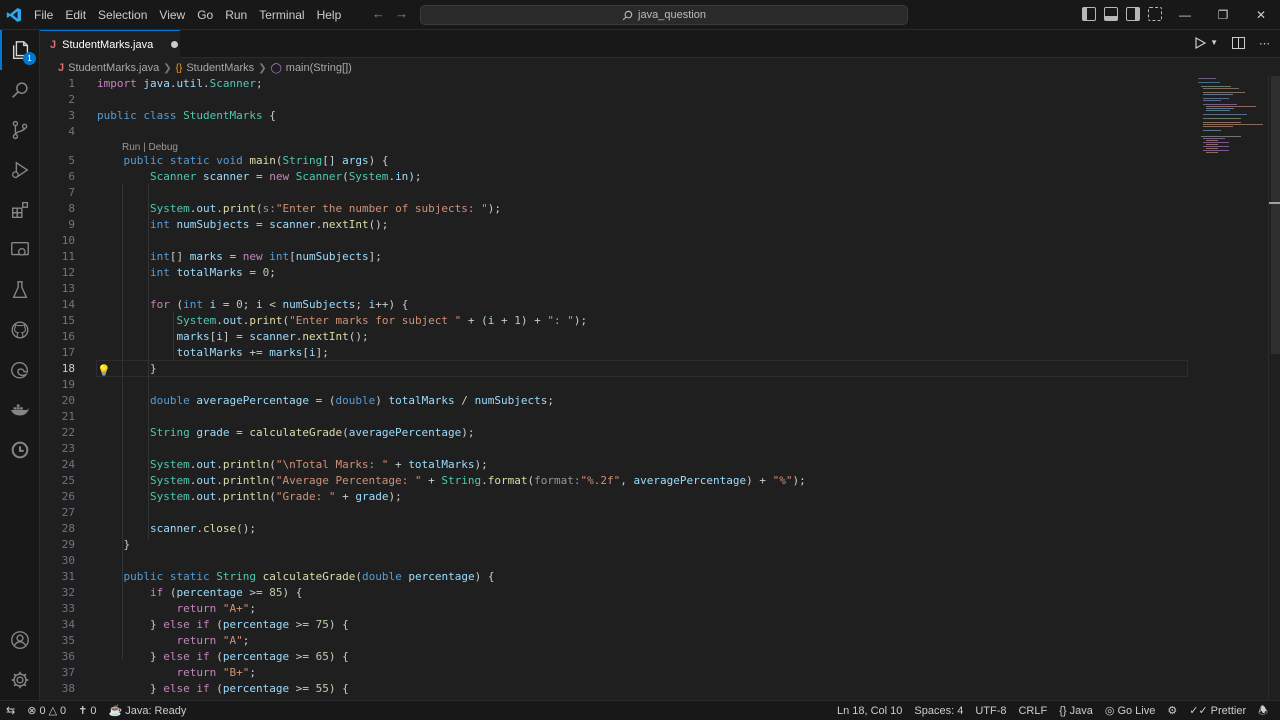  I want to click on java-status-label: Java: Ready, so click(156, 711).